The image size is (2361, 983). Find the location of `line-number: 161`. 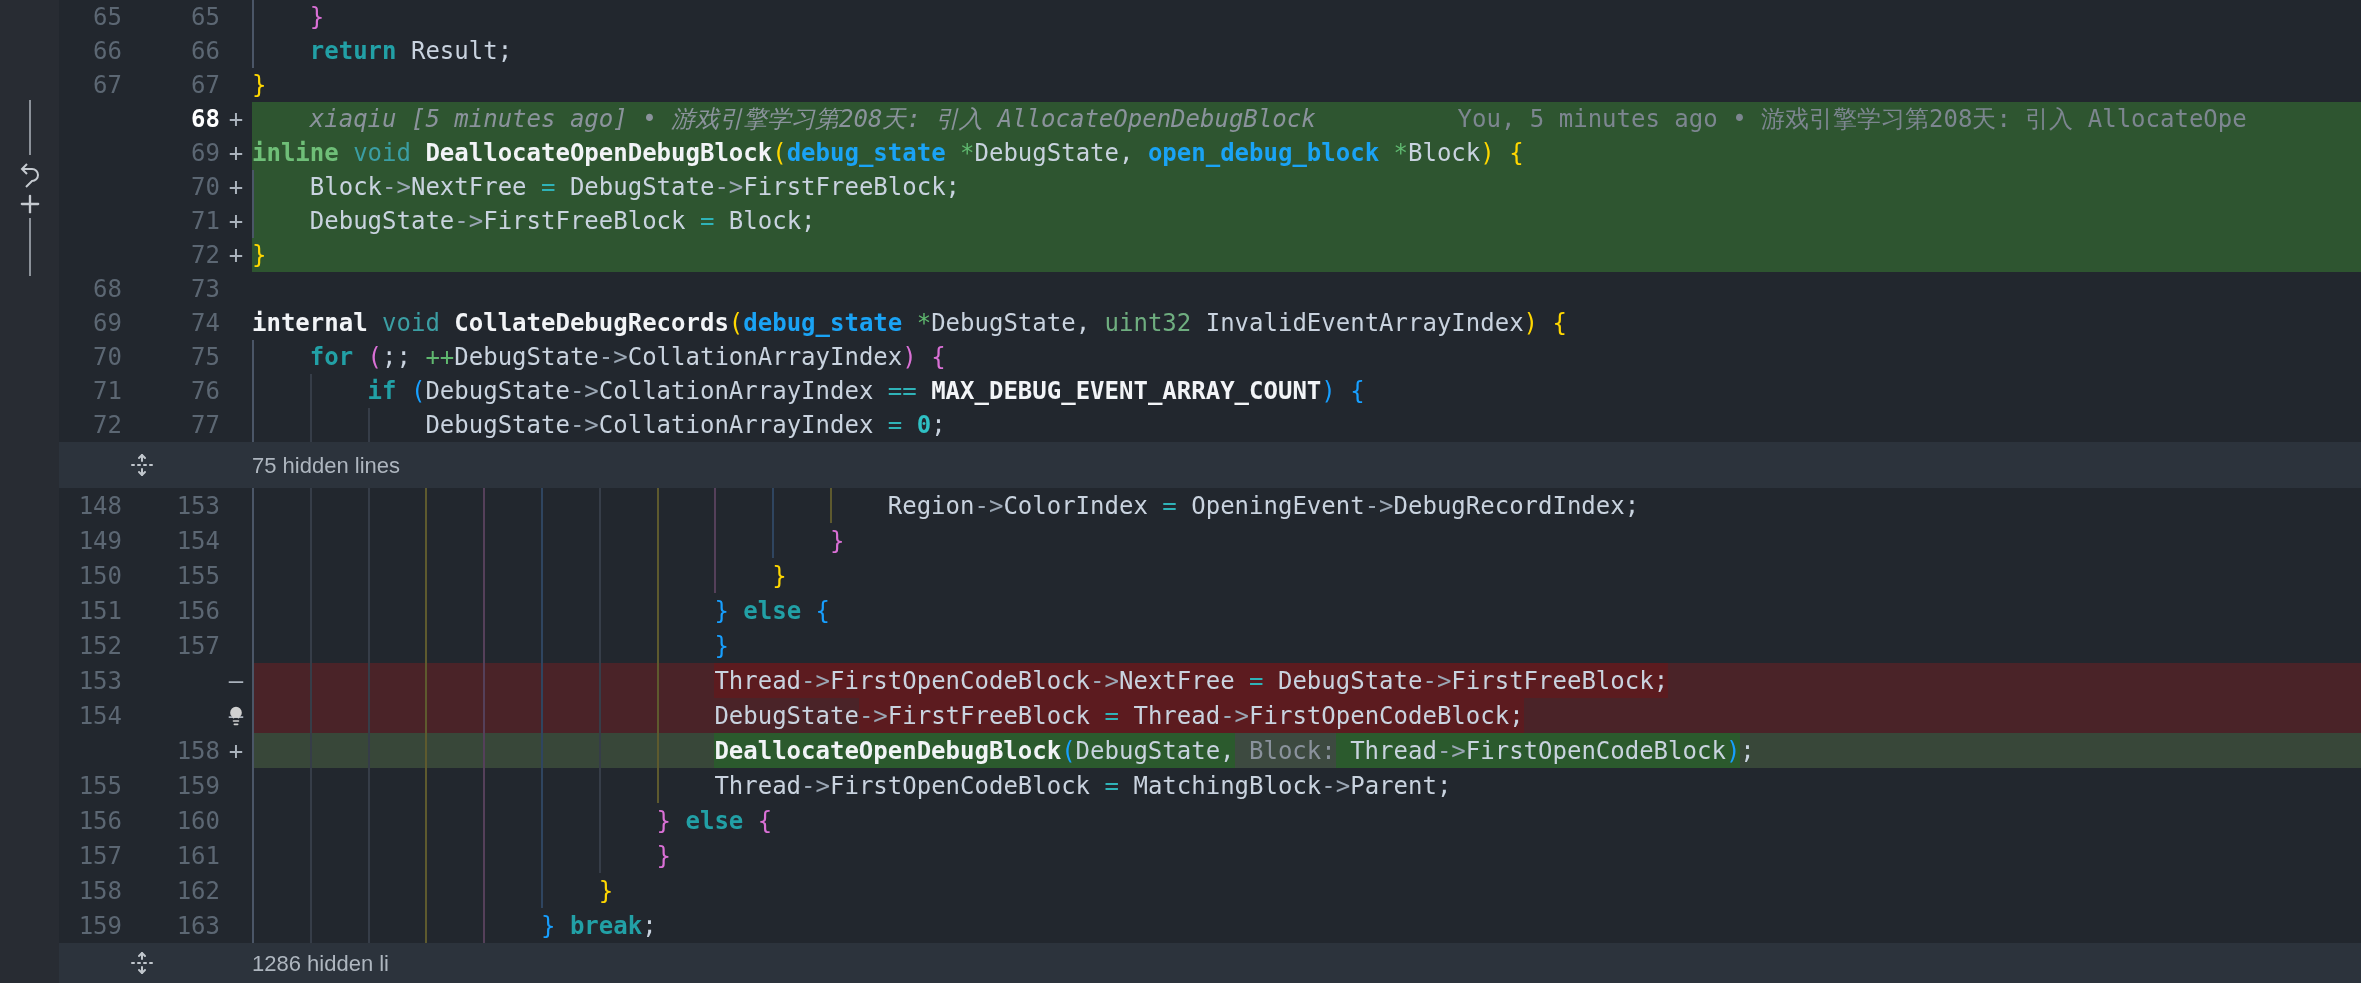

line-number: 161 is located at coordinates (198, 855).